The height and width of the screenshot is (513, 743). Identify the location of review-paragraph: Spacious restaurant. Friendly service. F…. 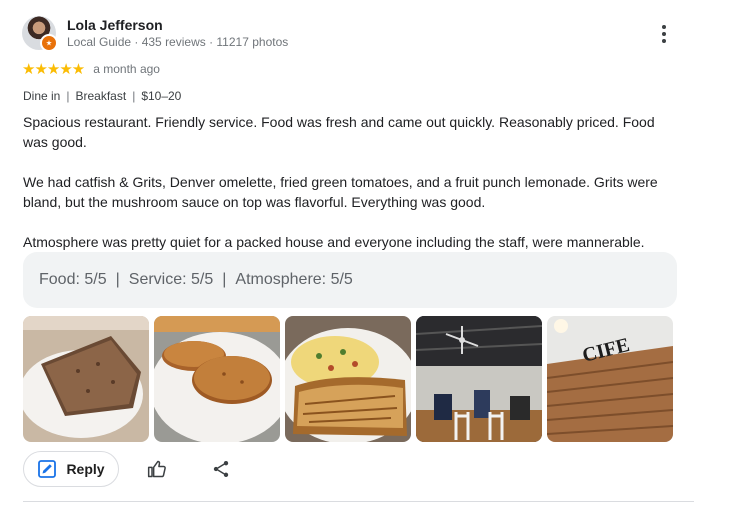
(339, 132).